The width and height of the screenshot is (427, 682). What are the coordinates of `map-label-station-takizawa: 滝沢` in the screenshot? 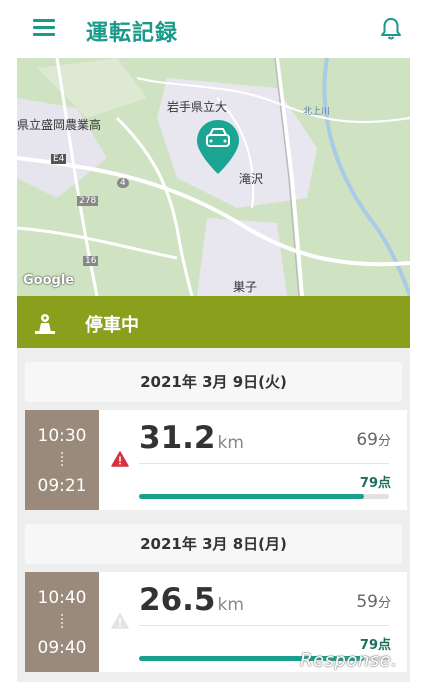 It's located at (251, 179).